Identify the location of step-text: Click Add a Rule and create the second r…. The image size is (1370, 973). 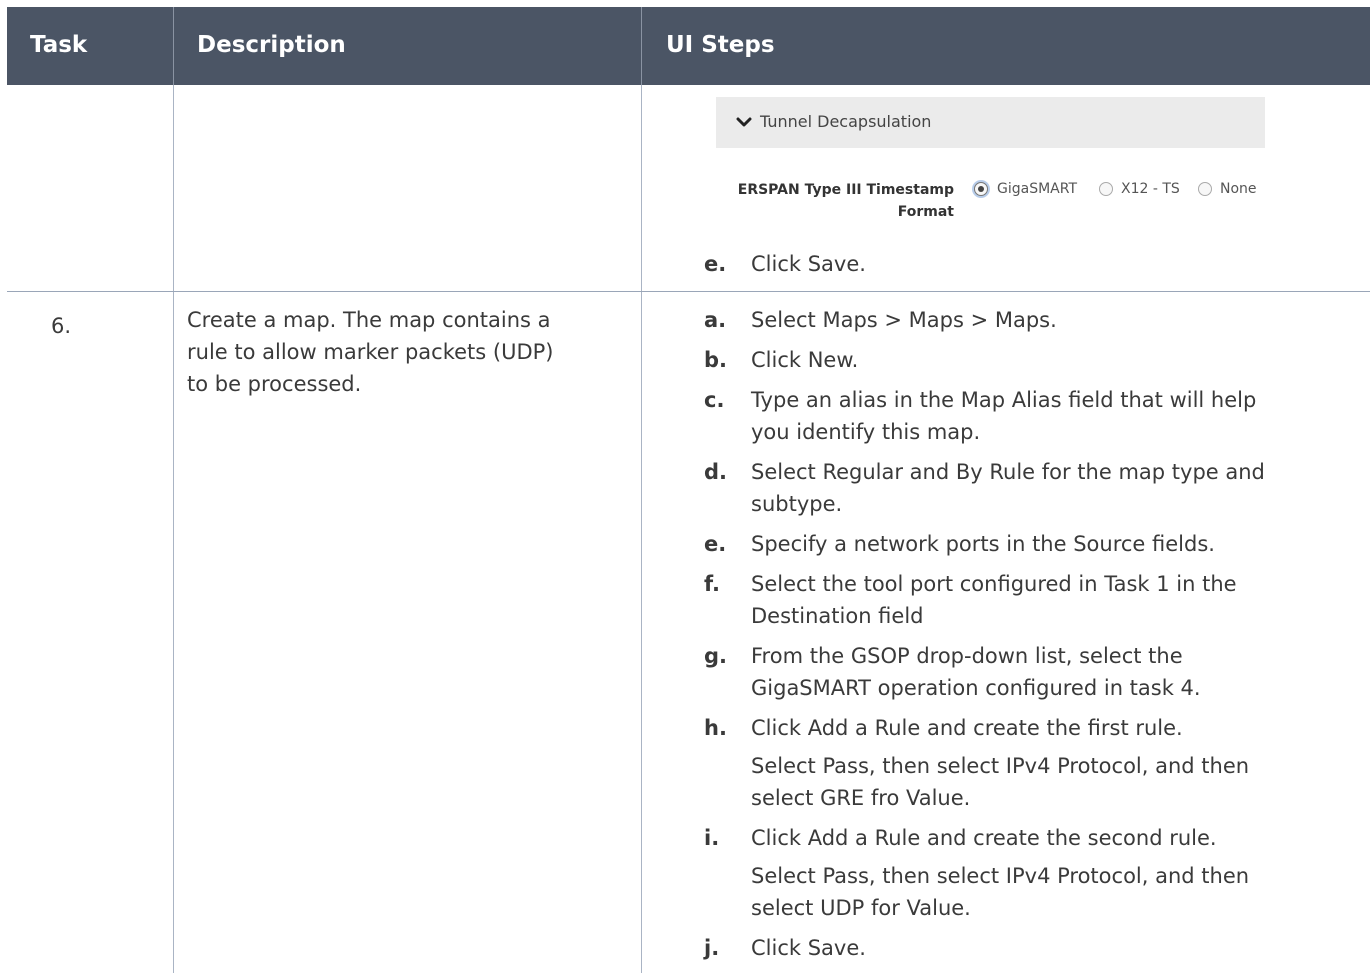
(984, 838).